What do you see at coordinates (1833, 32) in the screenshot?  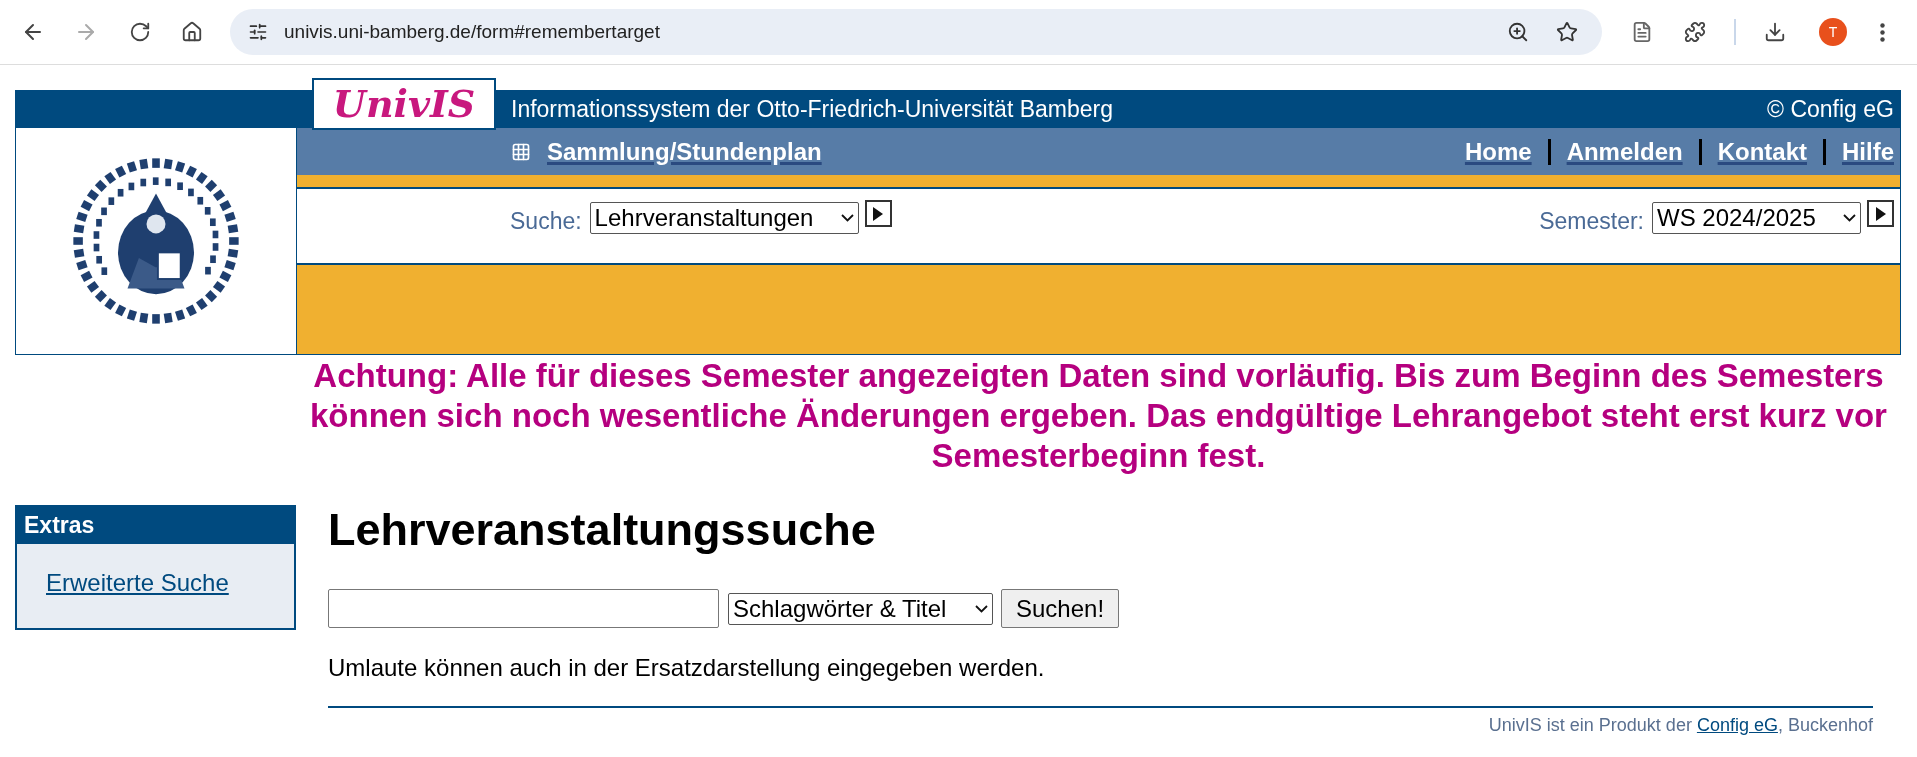 I see `profile-avatar: T` at bounding box center [1833, 32].